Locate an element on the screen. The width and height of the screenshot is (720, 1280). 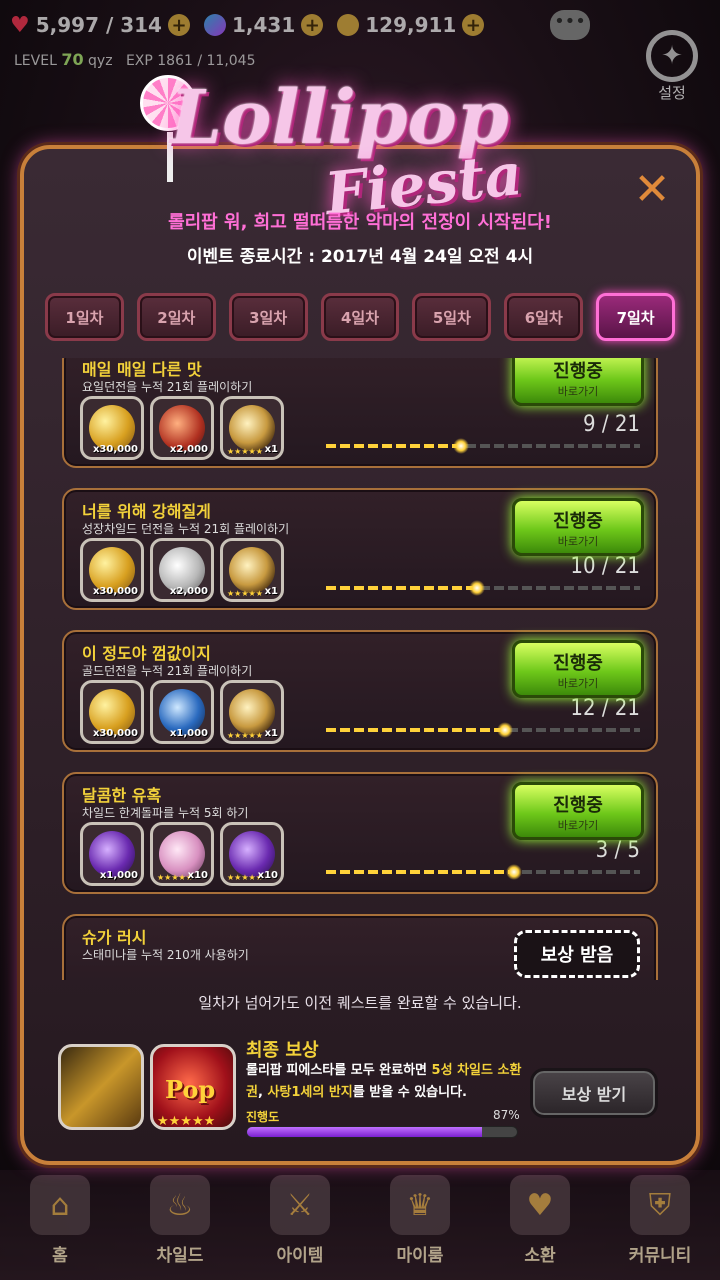
crown-icon: ♛ is located at coordinates (420, 1205).